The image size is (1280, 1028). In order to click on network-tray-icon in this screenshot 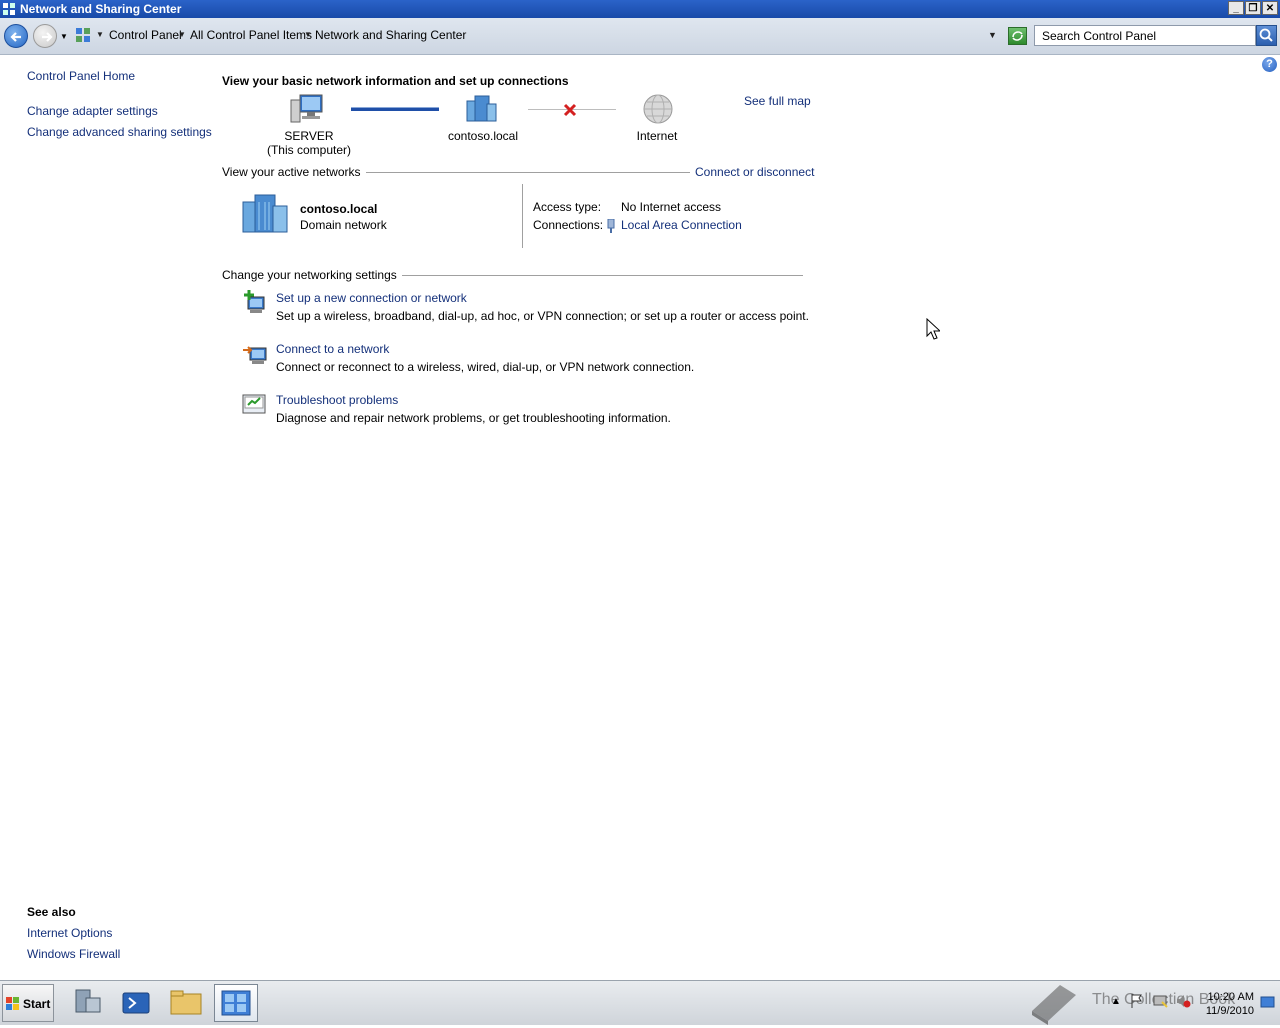, I will do `click(1161, 1002)`.